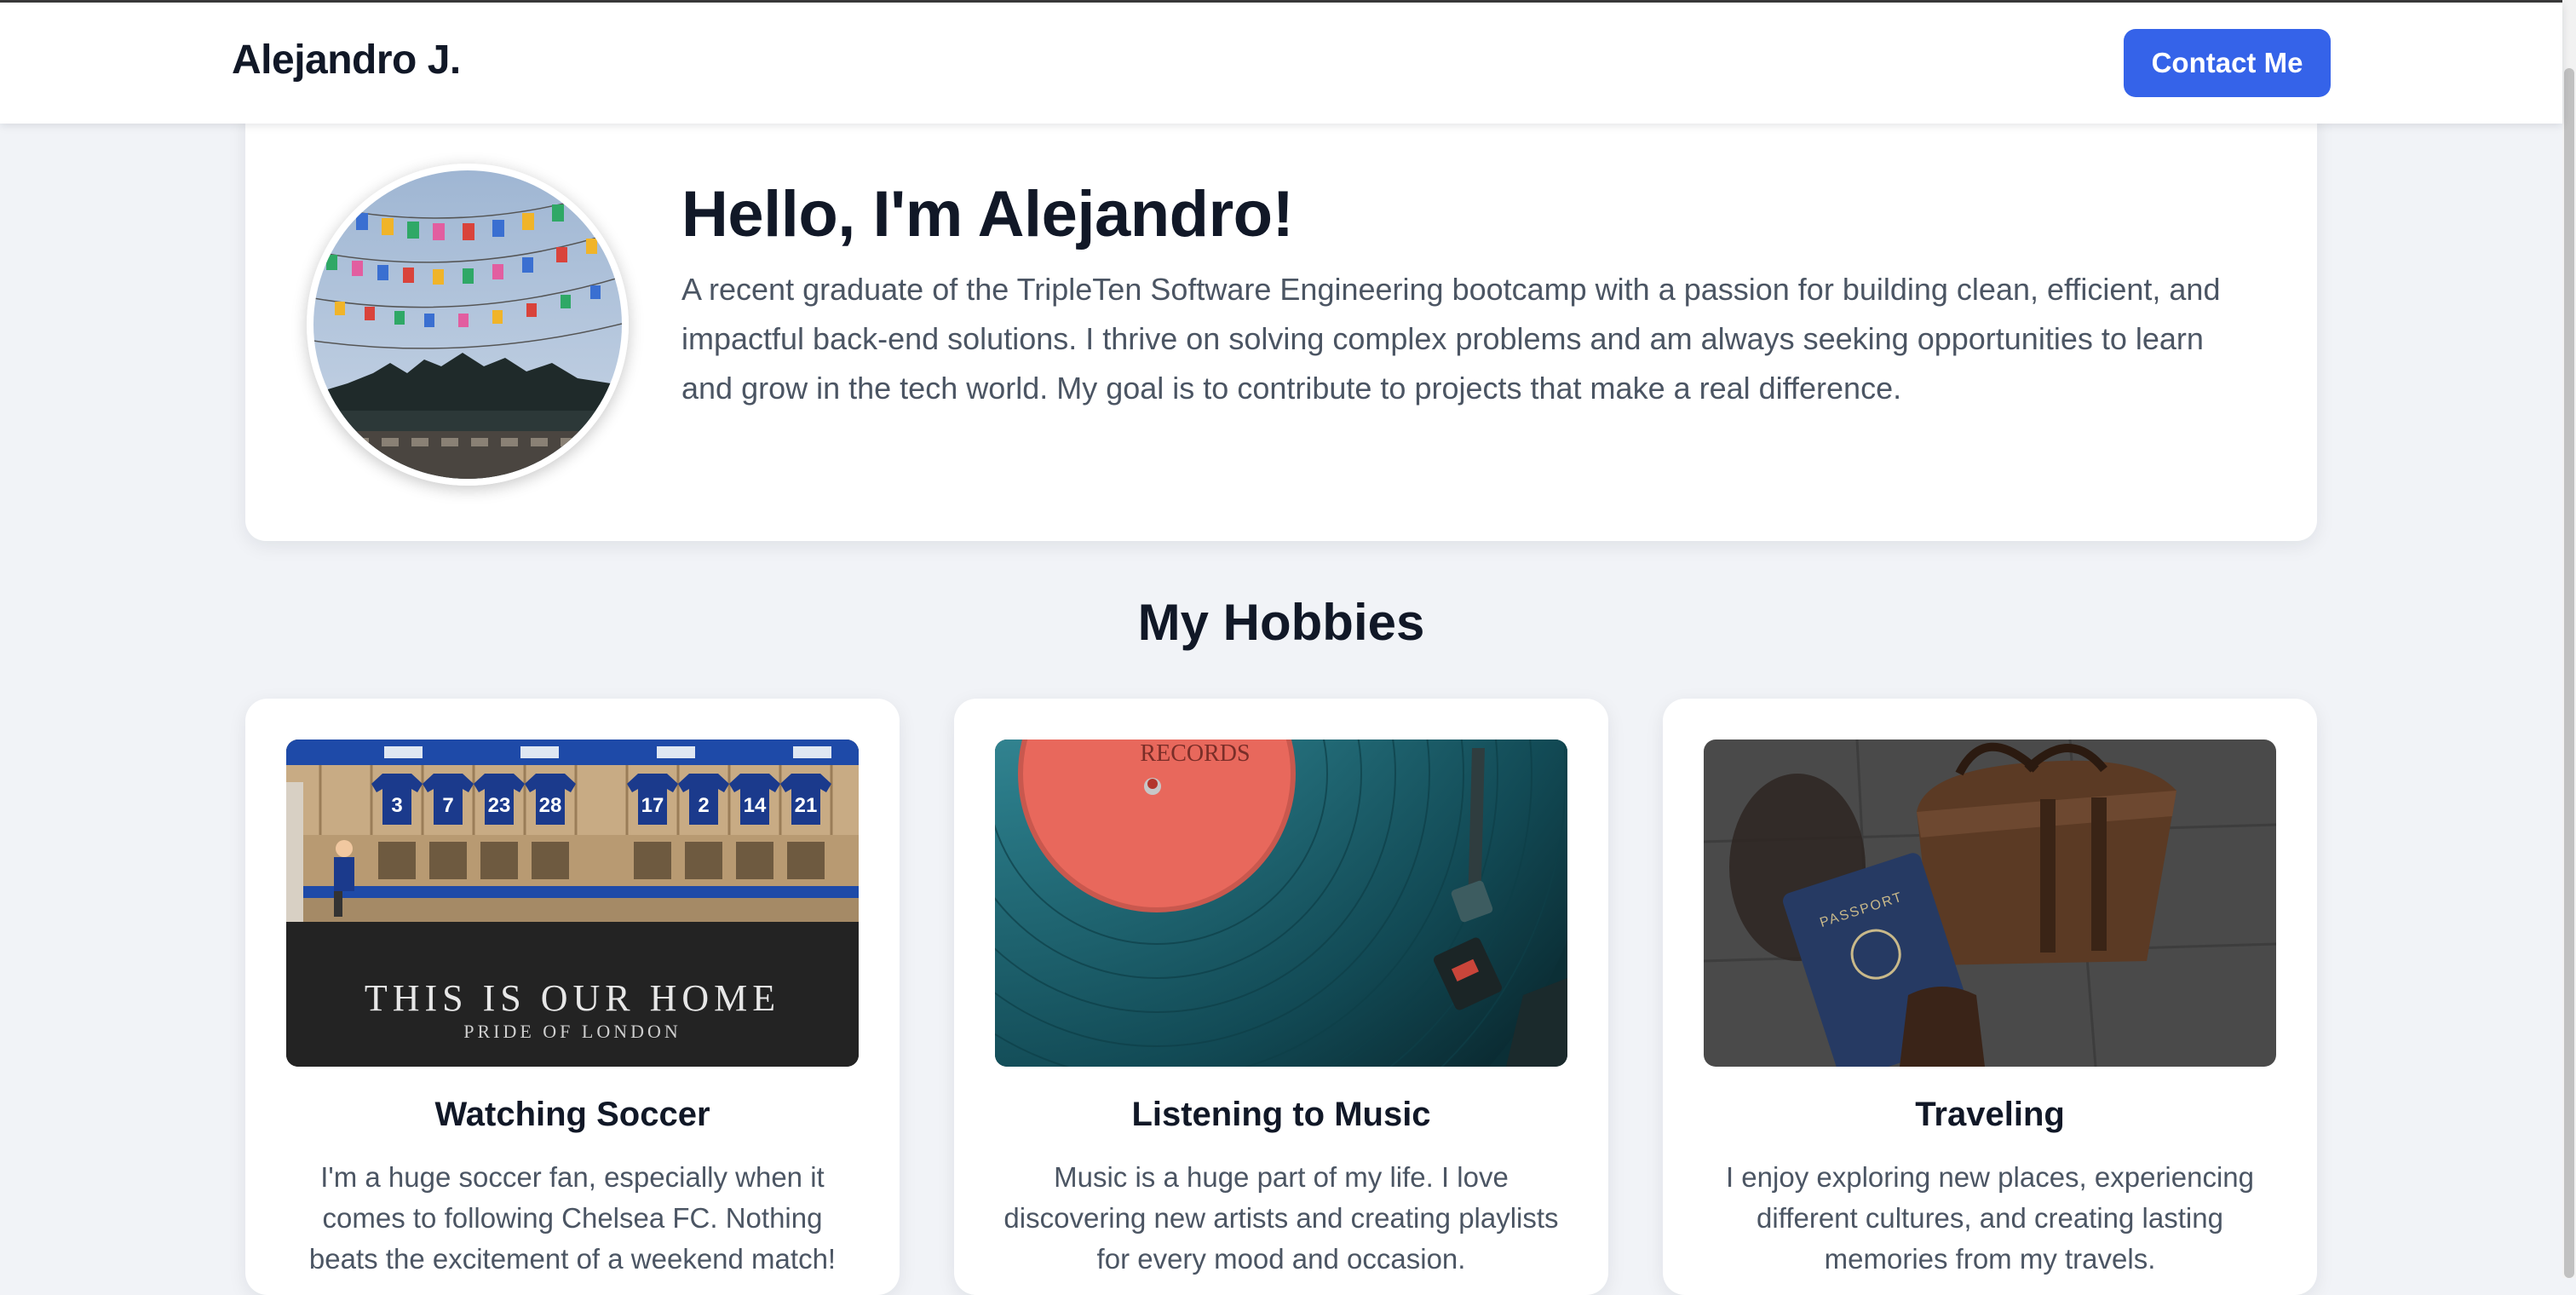 The height and width of the screenshot is (1295, 2576). Describe the element at coordinates (704, 806) in the screenshot. I see `svg-text: 2` at that location.